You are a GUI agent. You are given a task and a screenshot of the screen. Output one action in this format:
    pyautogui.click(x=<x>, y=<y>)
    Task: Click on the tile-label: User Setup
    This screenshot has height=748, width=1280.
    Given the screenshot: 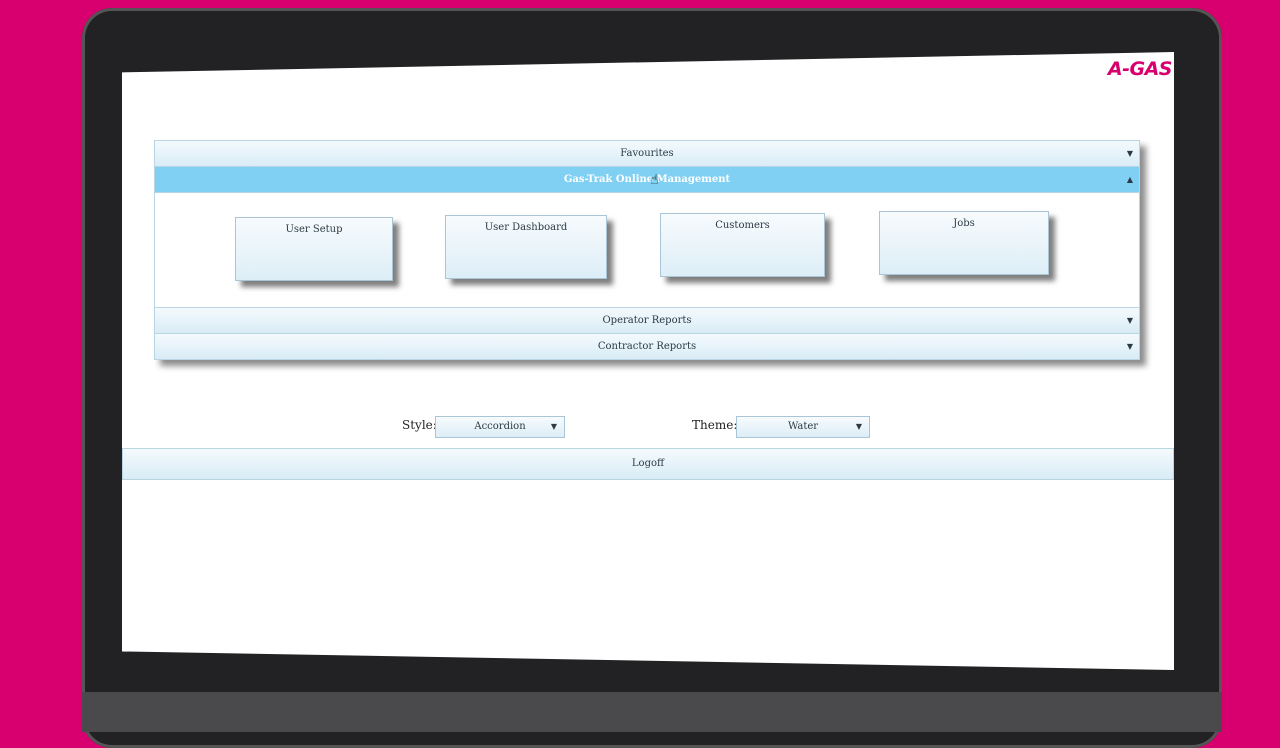 What is the action you would take?
    pyautogui.click(x=314, y=229)
    